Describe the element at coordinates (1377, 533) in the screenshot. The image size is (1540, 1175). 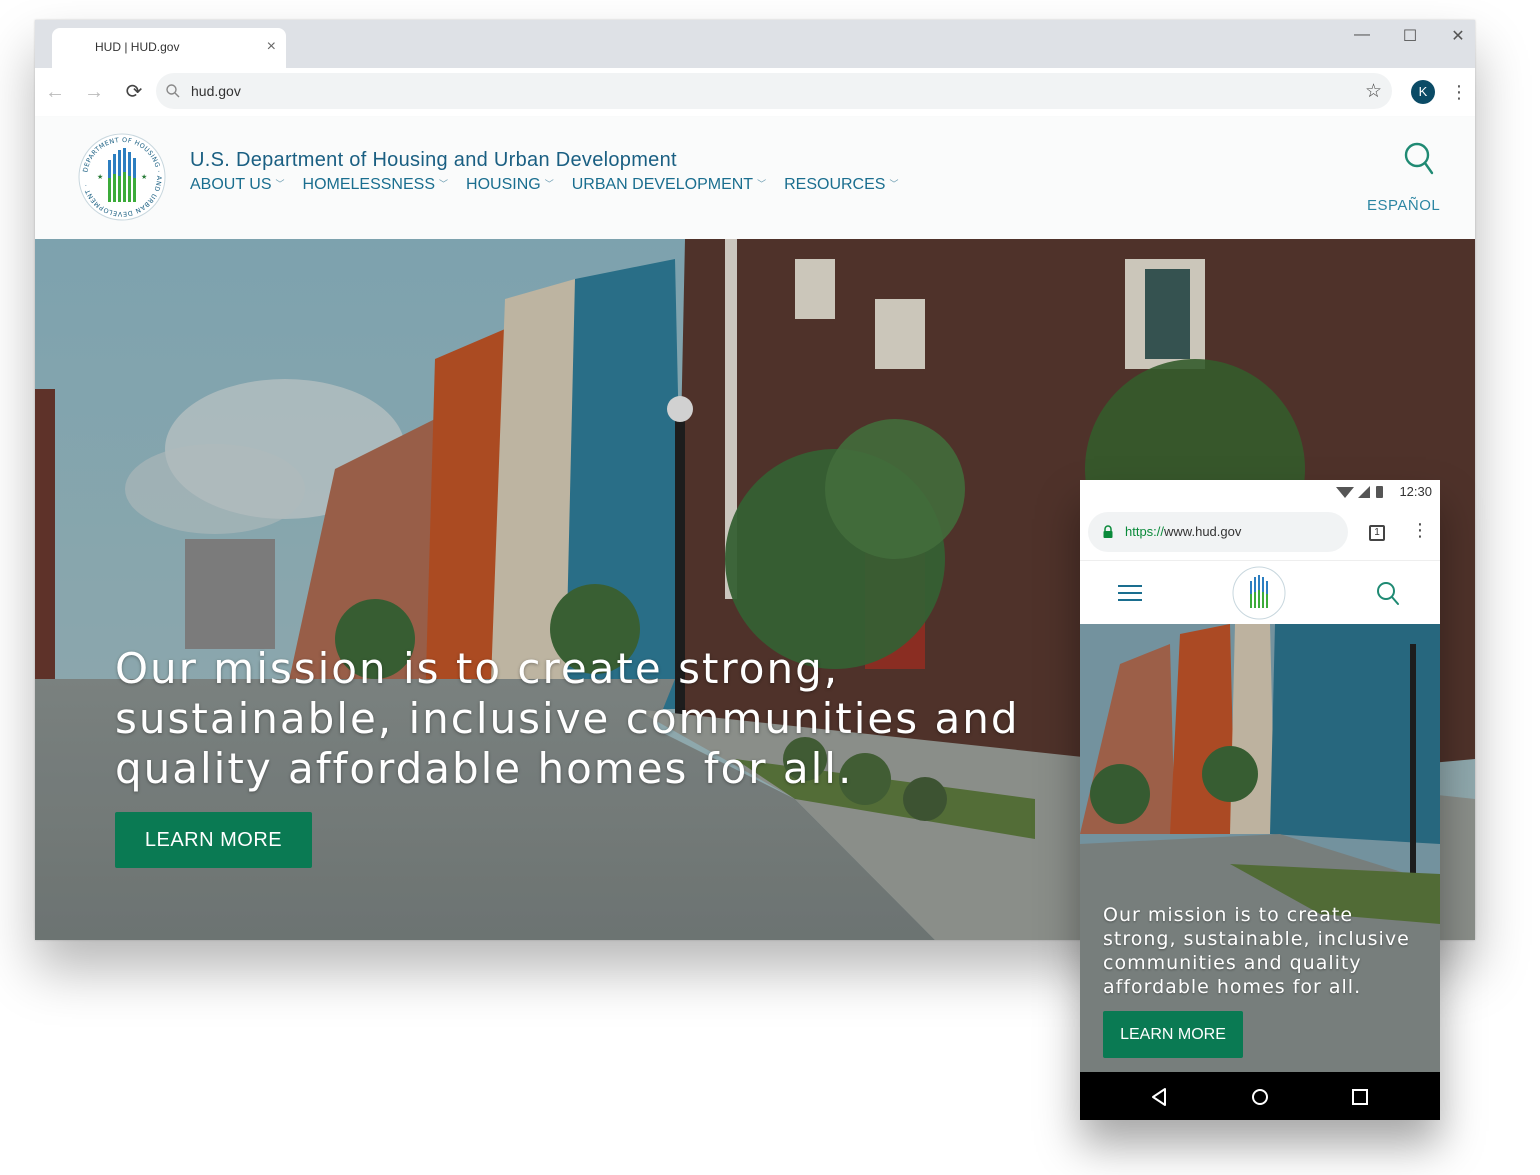
I see `tab-switcher-icon: 1` at that location.